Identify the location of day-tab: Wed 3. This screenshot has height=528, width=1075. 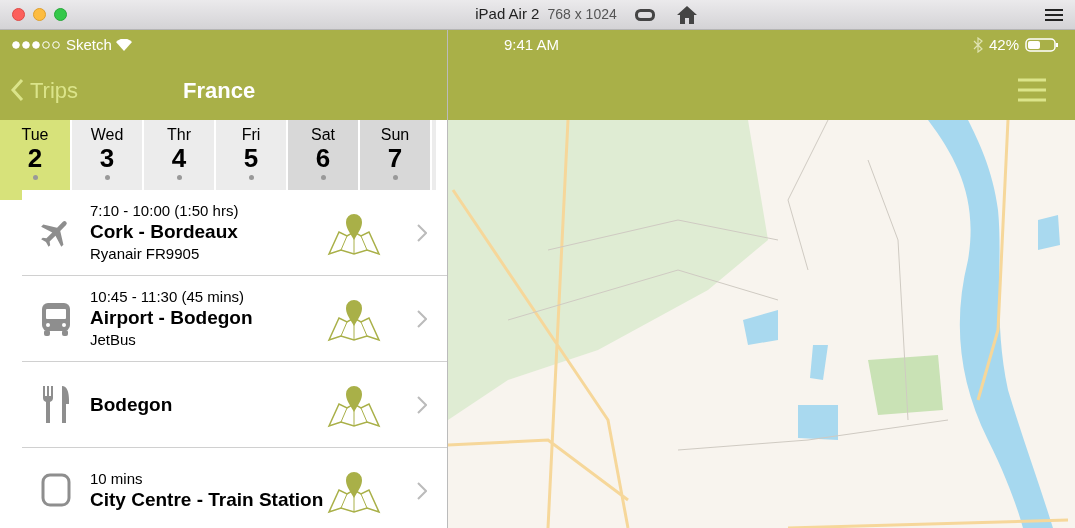
(107, 155).